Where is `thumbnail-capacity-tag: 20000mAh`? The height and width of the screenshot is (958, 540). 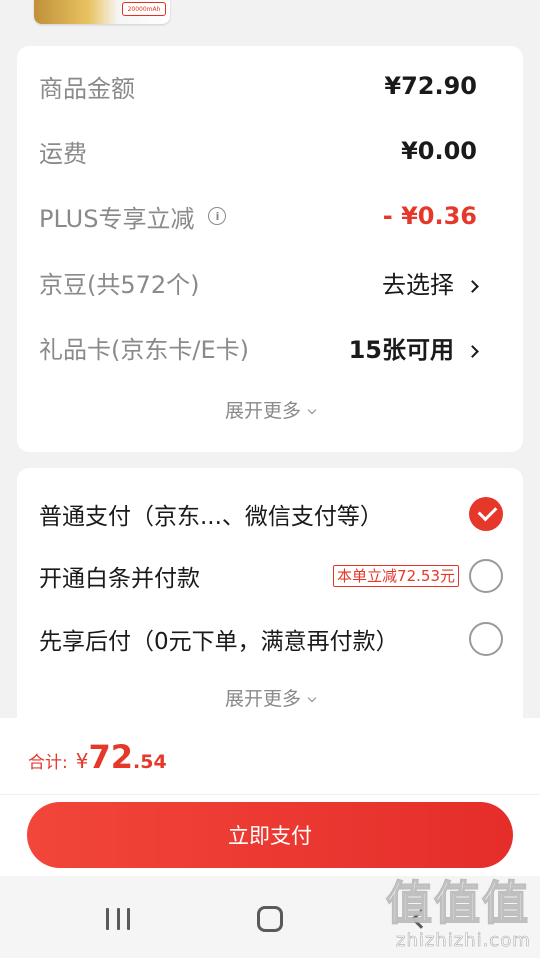 thumbnail-capacity-tag: 20000mAh is located at coordinates (144, 9).